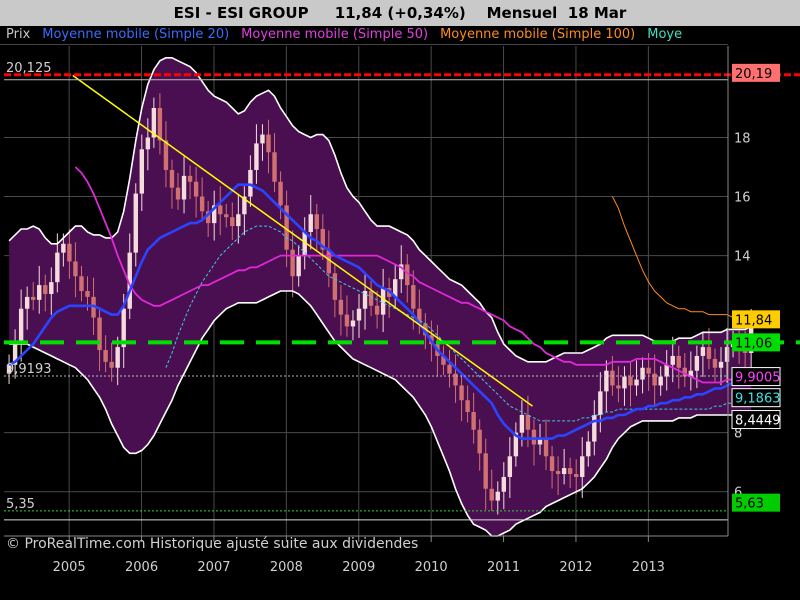 The width and height of the screenshot is (800, 600). I want to click on x-tick-5: 2010, so click(431, 567).